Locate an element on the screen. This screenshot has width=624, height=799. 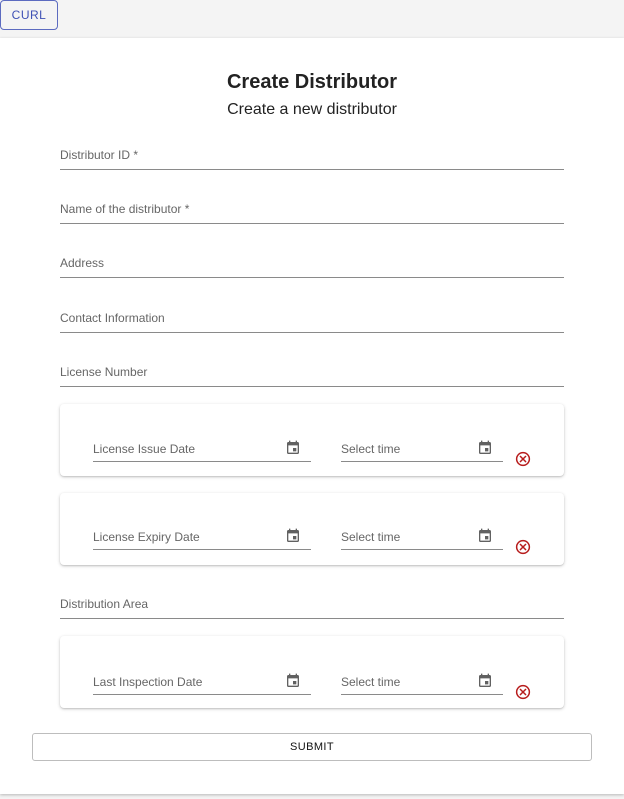
distributor-name-label: Name of the distributor * is located at coordinates (125, 209).